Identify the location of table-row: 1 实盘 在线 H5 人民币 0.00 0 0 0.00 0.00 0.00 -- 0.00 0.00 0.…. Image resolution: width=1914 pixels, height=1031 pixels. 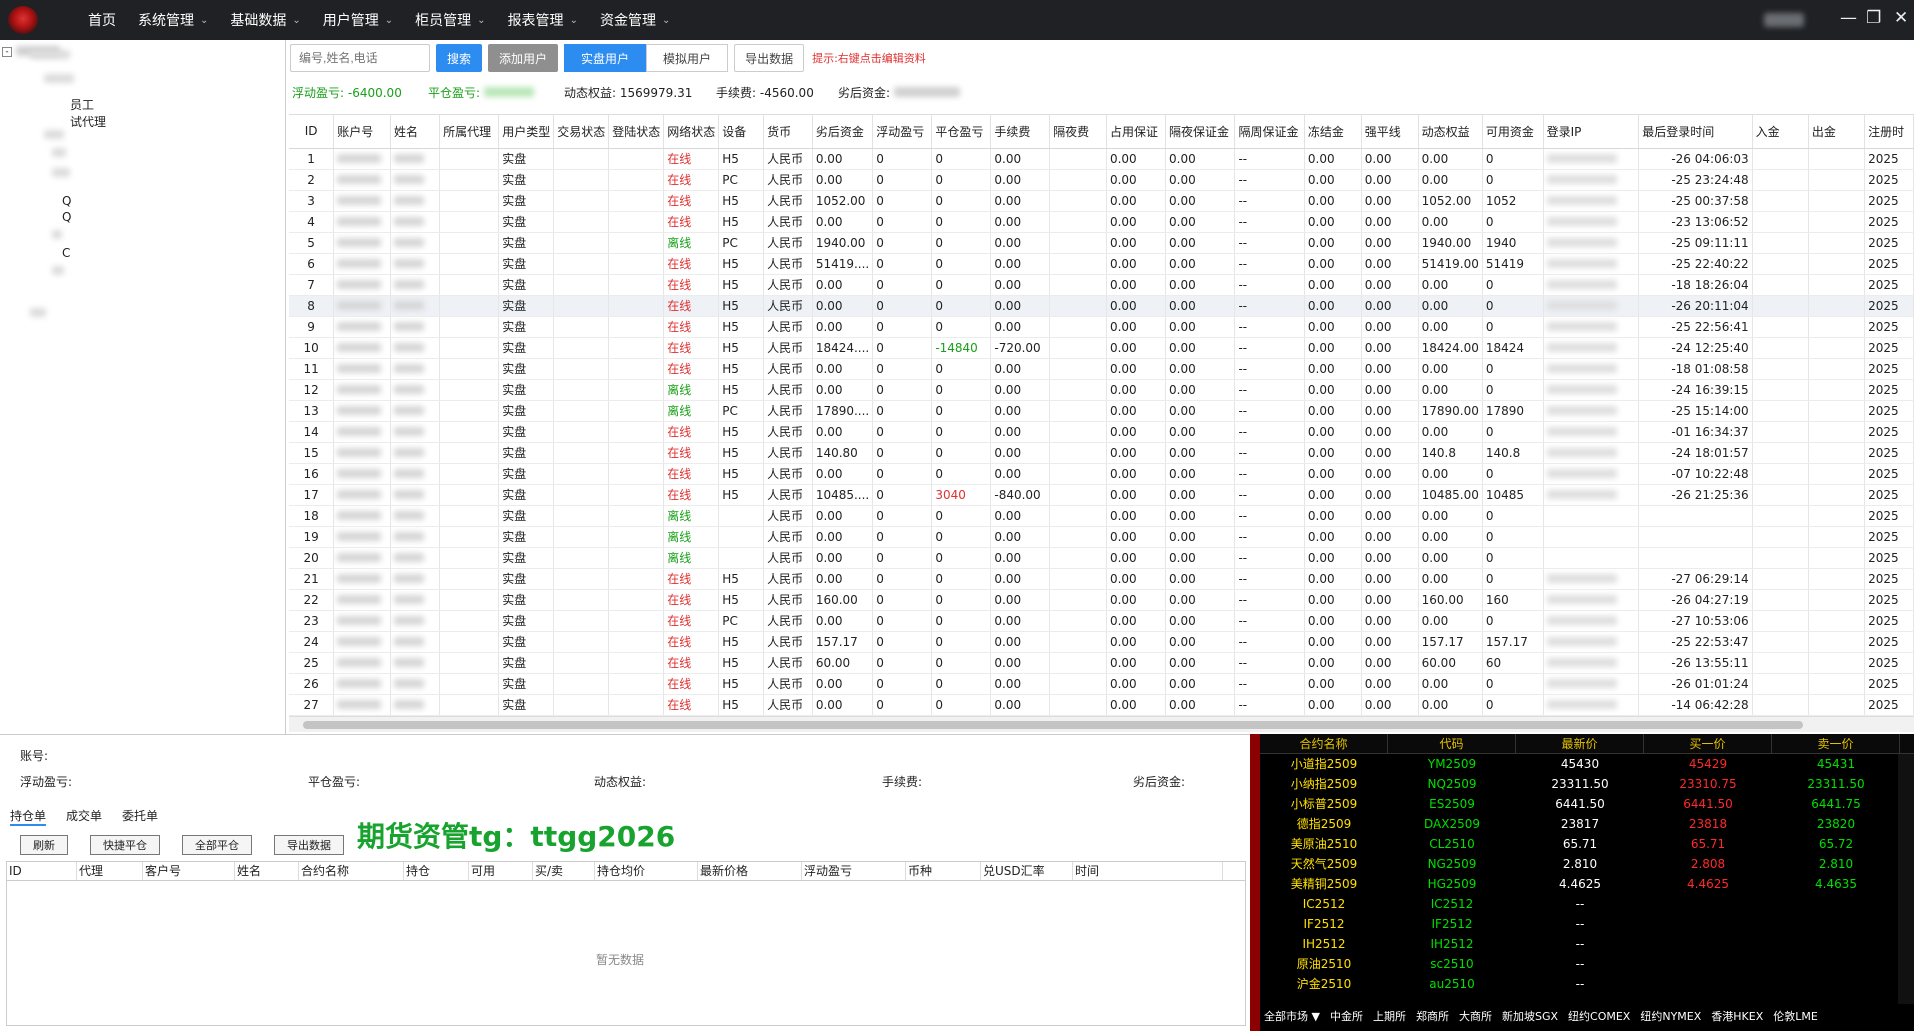
(1101, 159).